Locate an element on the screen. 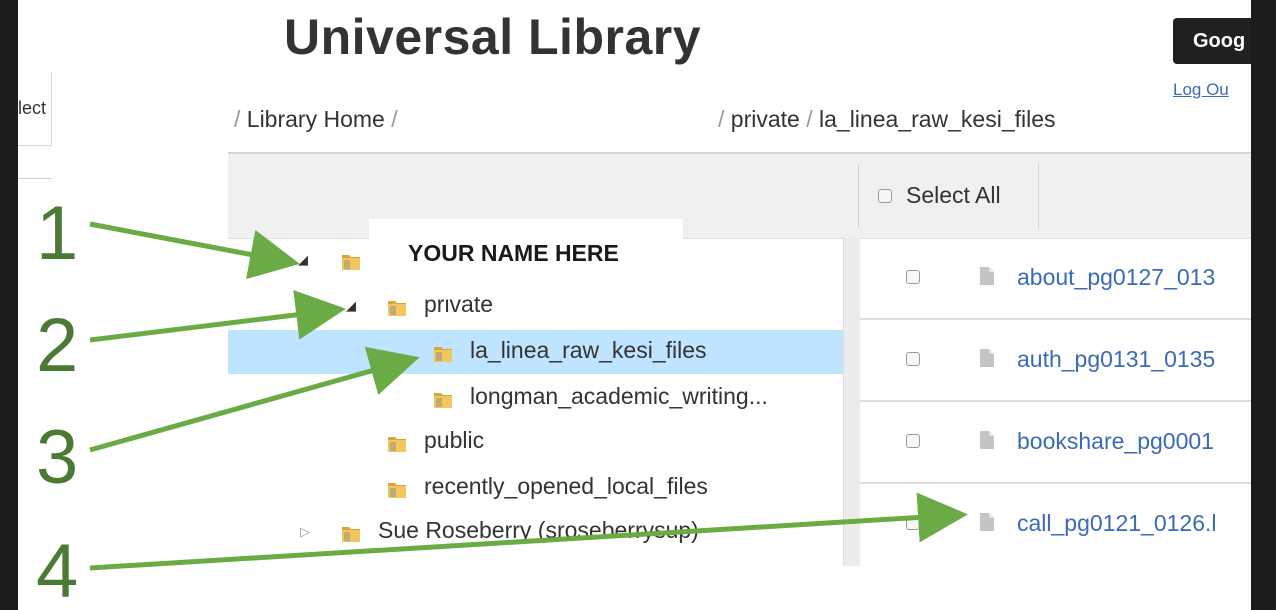  tree-item-label: la_linea_raw_kesi_files is located at coordinates (588, 350).